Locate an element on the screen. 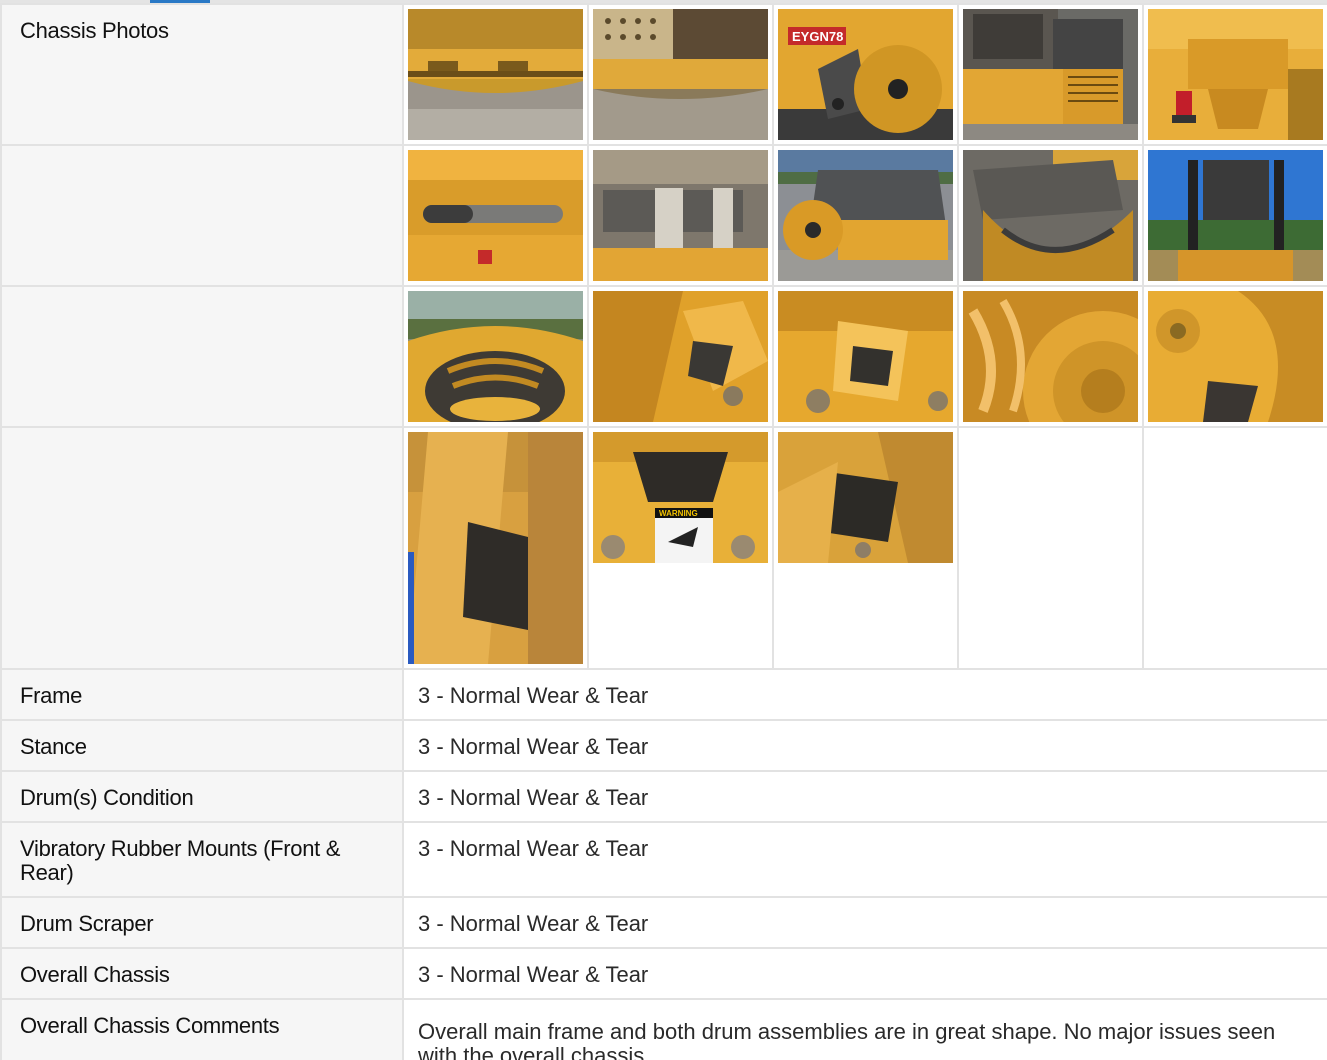 This screenshot has width=1327, height=1060. inspection-row-drum-condition: Drum(s) Condition 3 - Normal Wear & Tear is located at coordinates (663, 796).